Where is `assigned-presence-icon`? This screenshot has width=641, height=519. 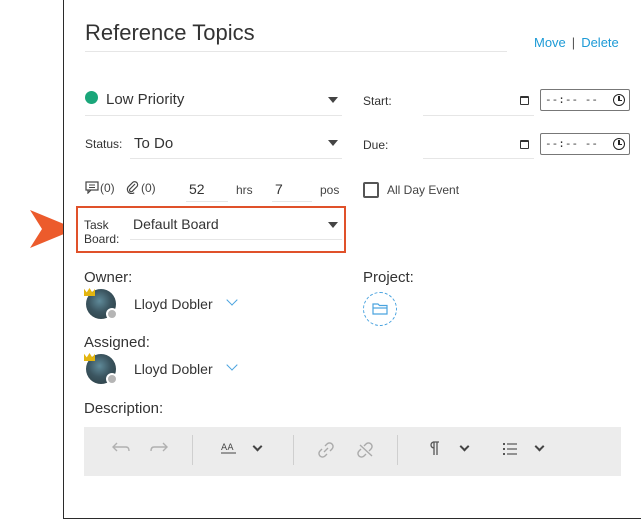 assigned-presence-icon is located at coordinates (112, 379).